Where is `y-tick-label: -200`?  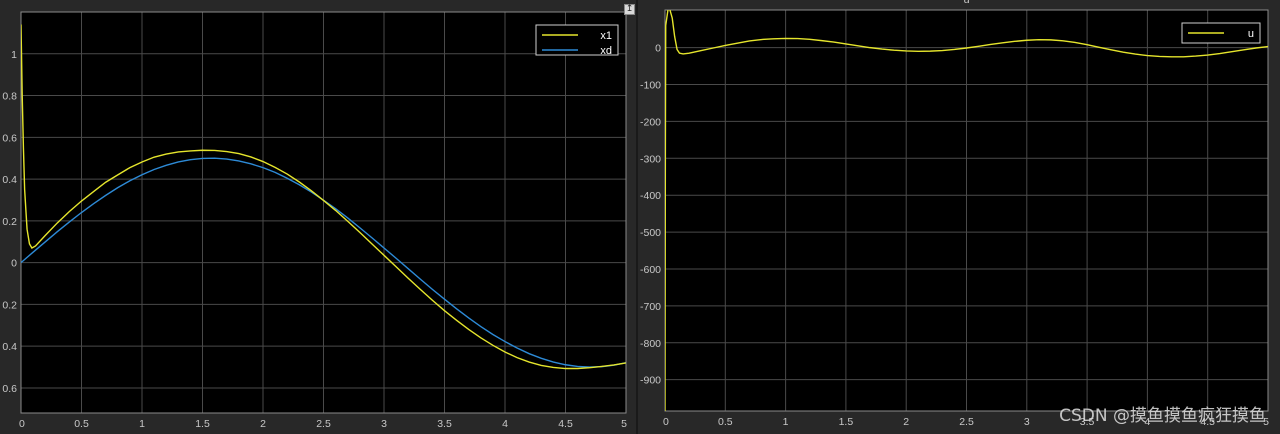
y-tick-label: -200 is located at coordinates (650, 122).